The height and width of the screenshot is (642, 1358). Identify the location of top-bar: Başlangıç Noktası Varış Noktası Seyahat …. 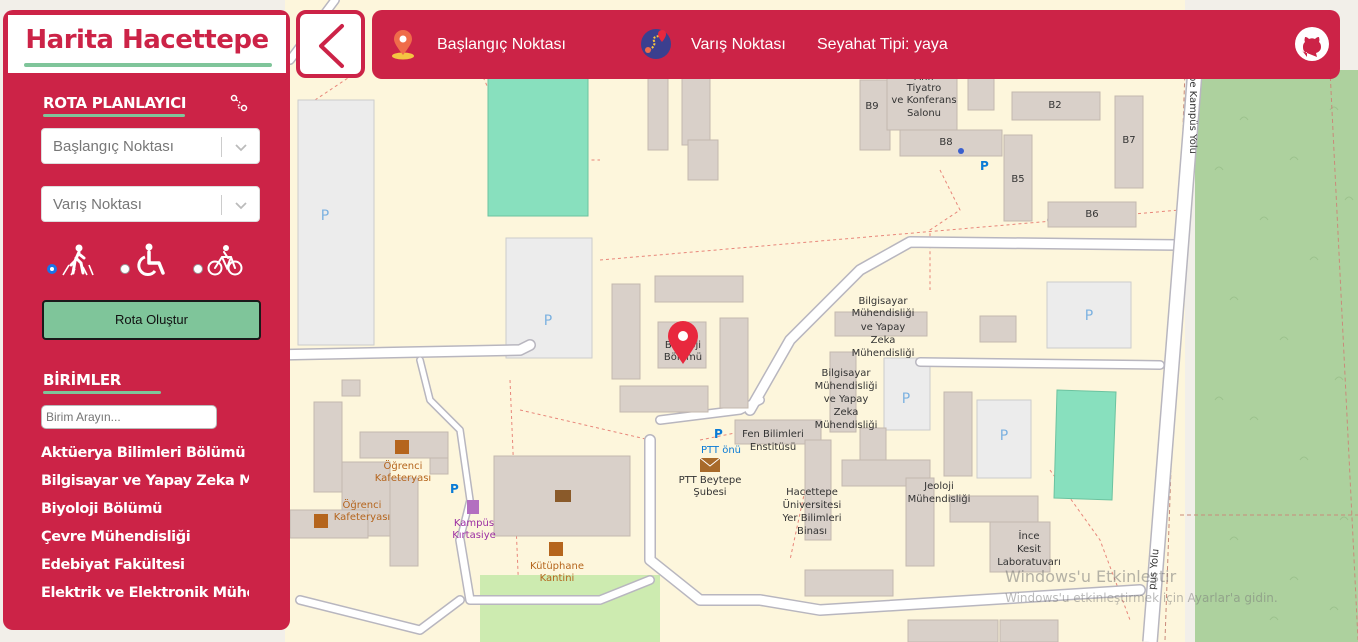
(856, 44).